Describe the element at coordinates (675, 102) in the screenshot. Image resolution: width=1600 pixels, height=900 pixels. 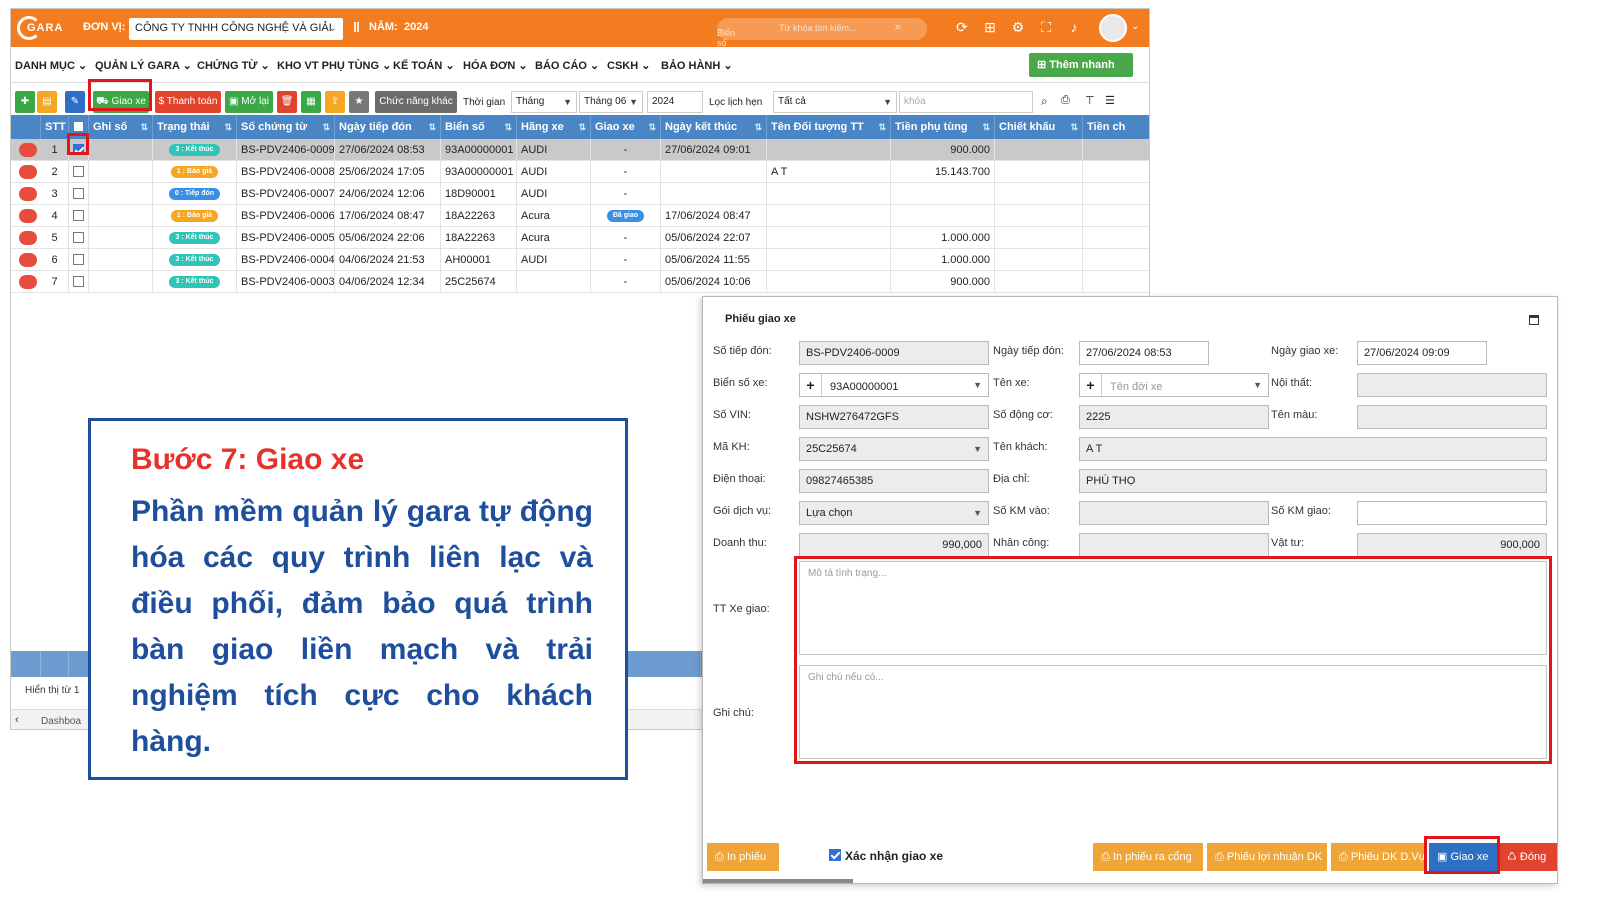
I see `year-input: 2024` at that location.